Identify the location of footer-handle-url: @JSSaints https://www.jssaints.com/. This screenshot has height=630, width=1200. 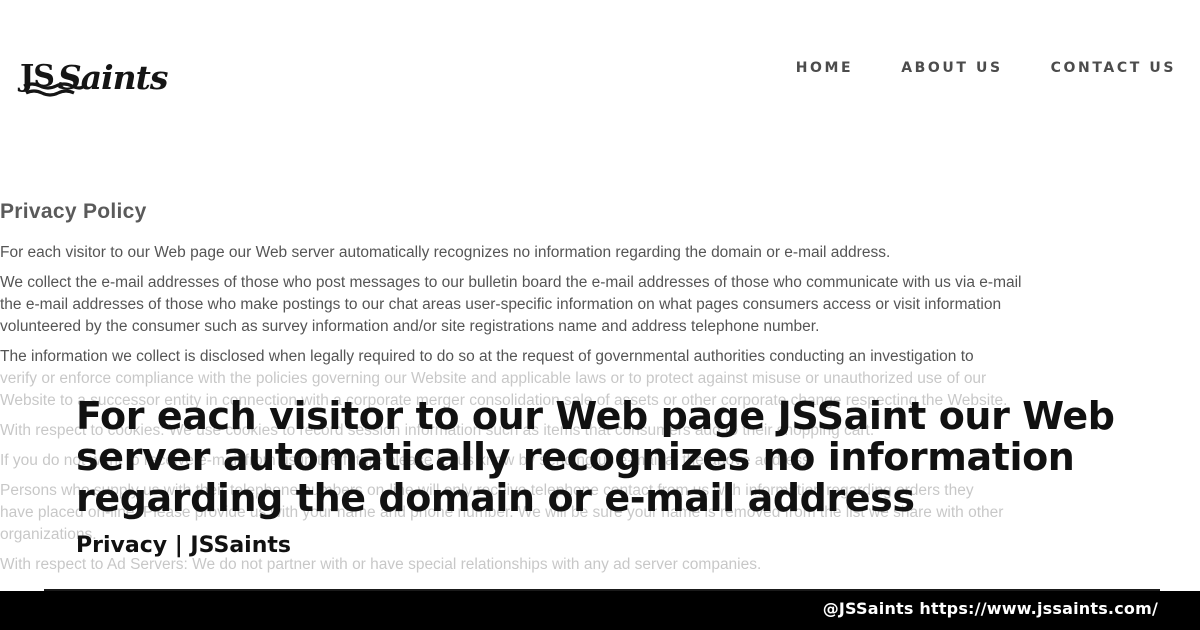
(990, 608).